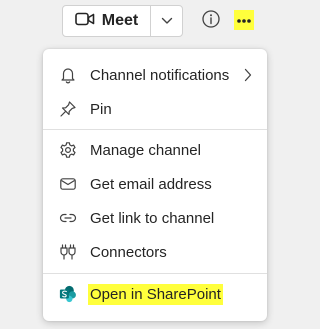  I want to click on menu-item-channel-notifications: Channel notifications, so click(155, 75).